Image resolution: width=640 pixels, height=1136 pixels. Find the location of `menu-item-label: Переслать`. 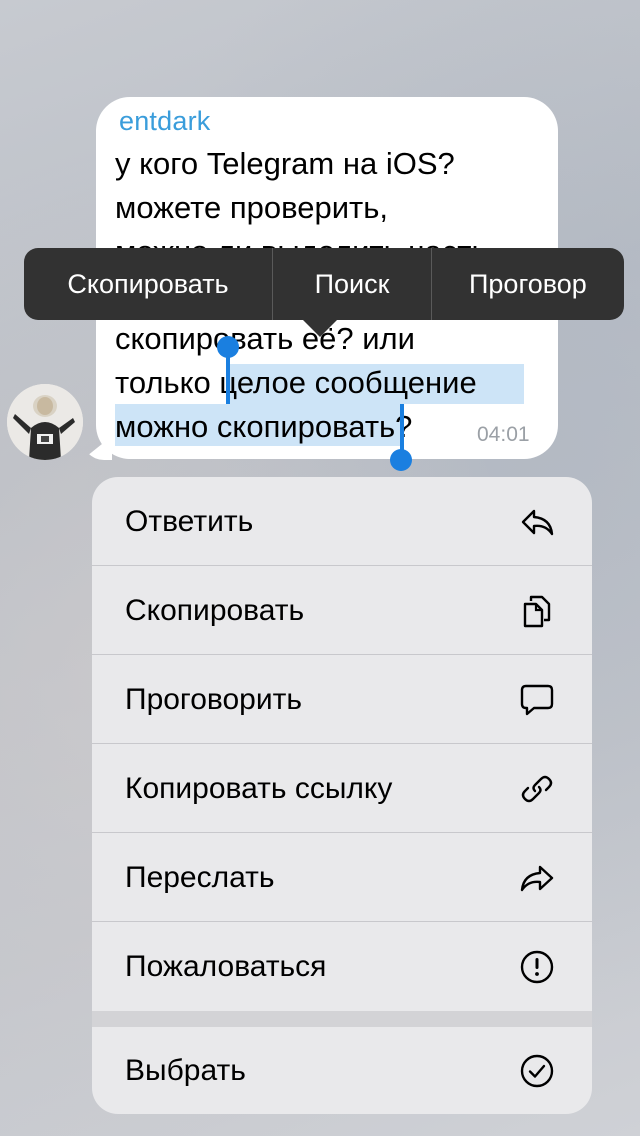

menu-item-label: Переслать is located at coordinates (200, 877).